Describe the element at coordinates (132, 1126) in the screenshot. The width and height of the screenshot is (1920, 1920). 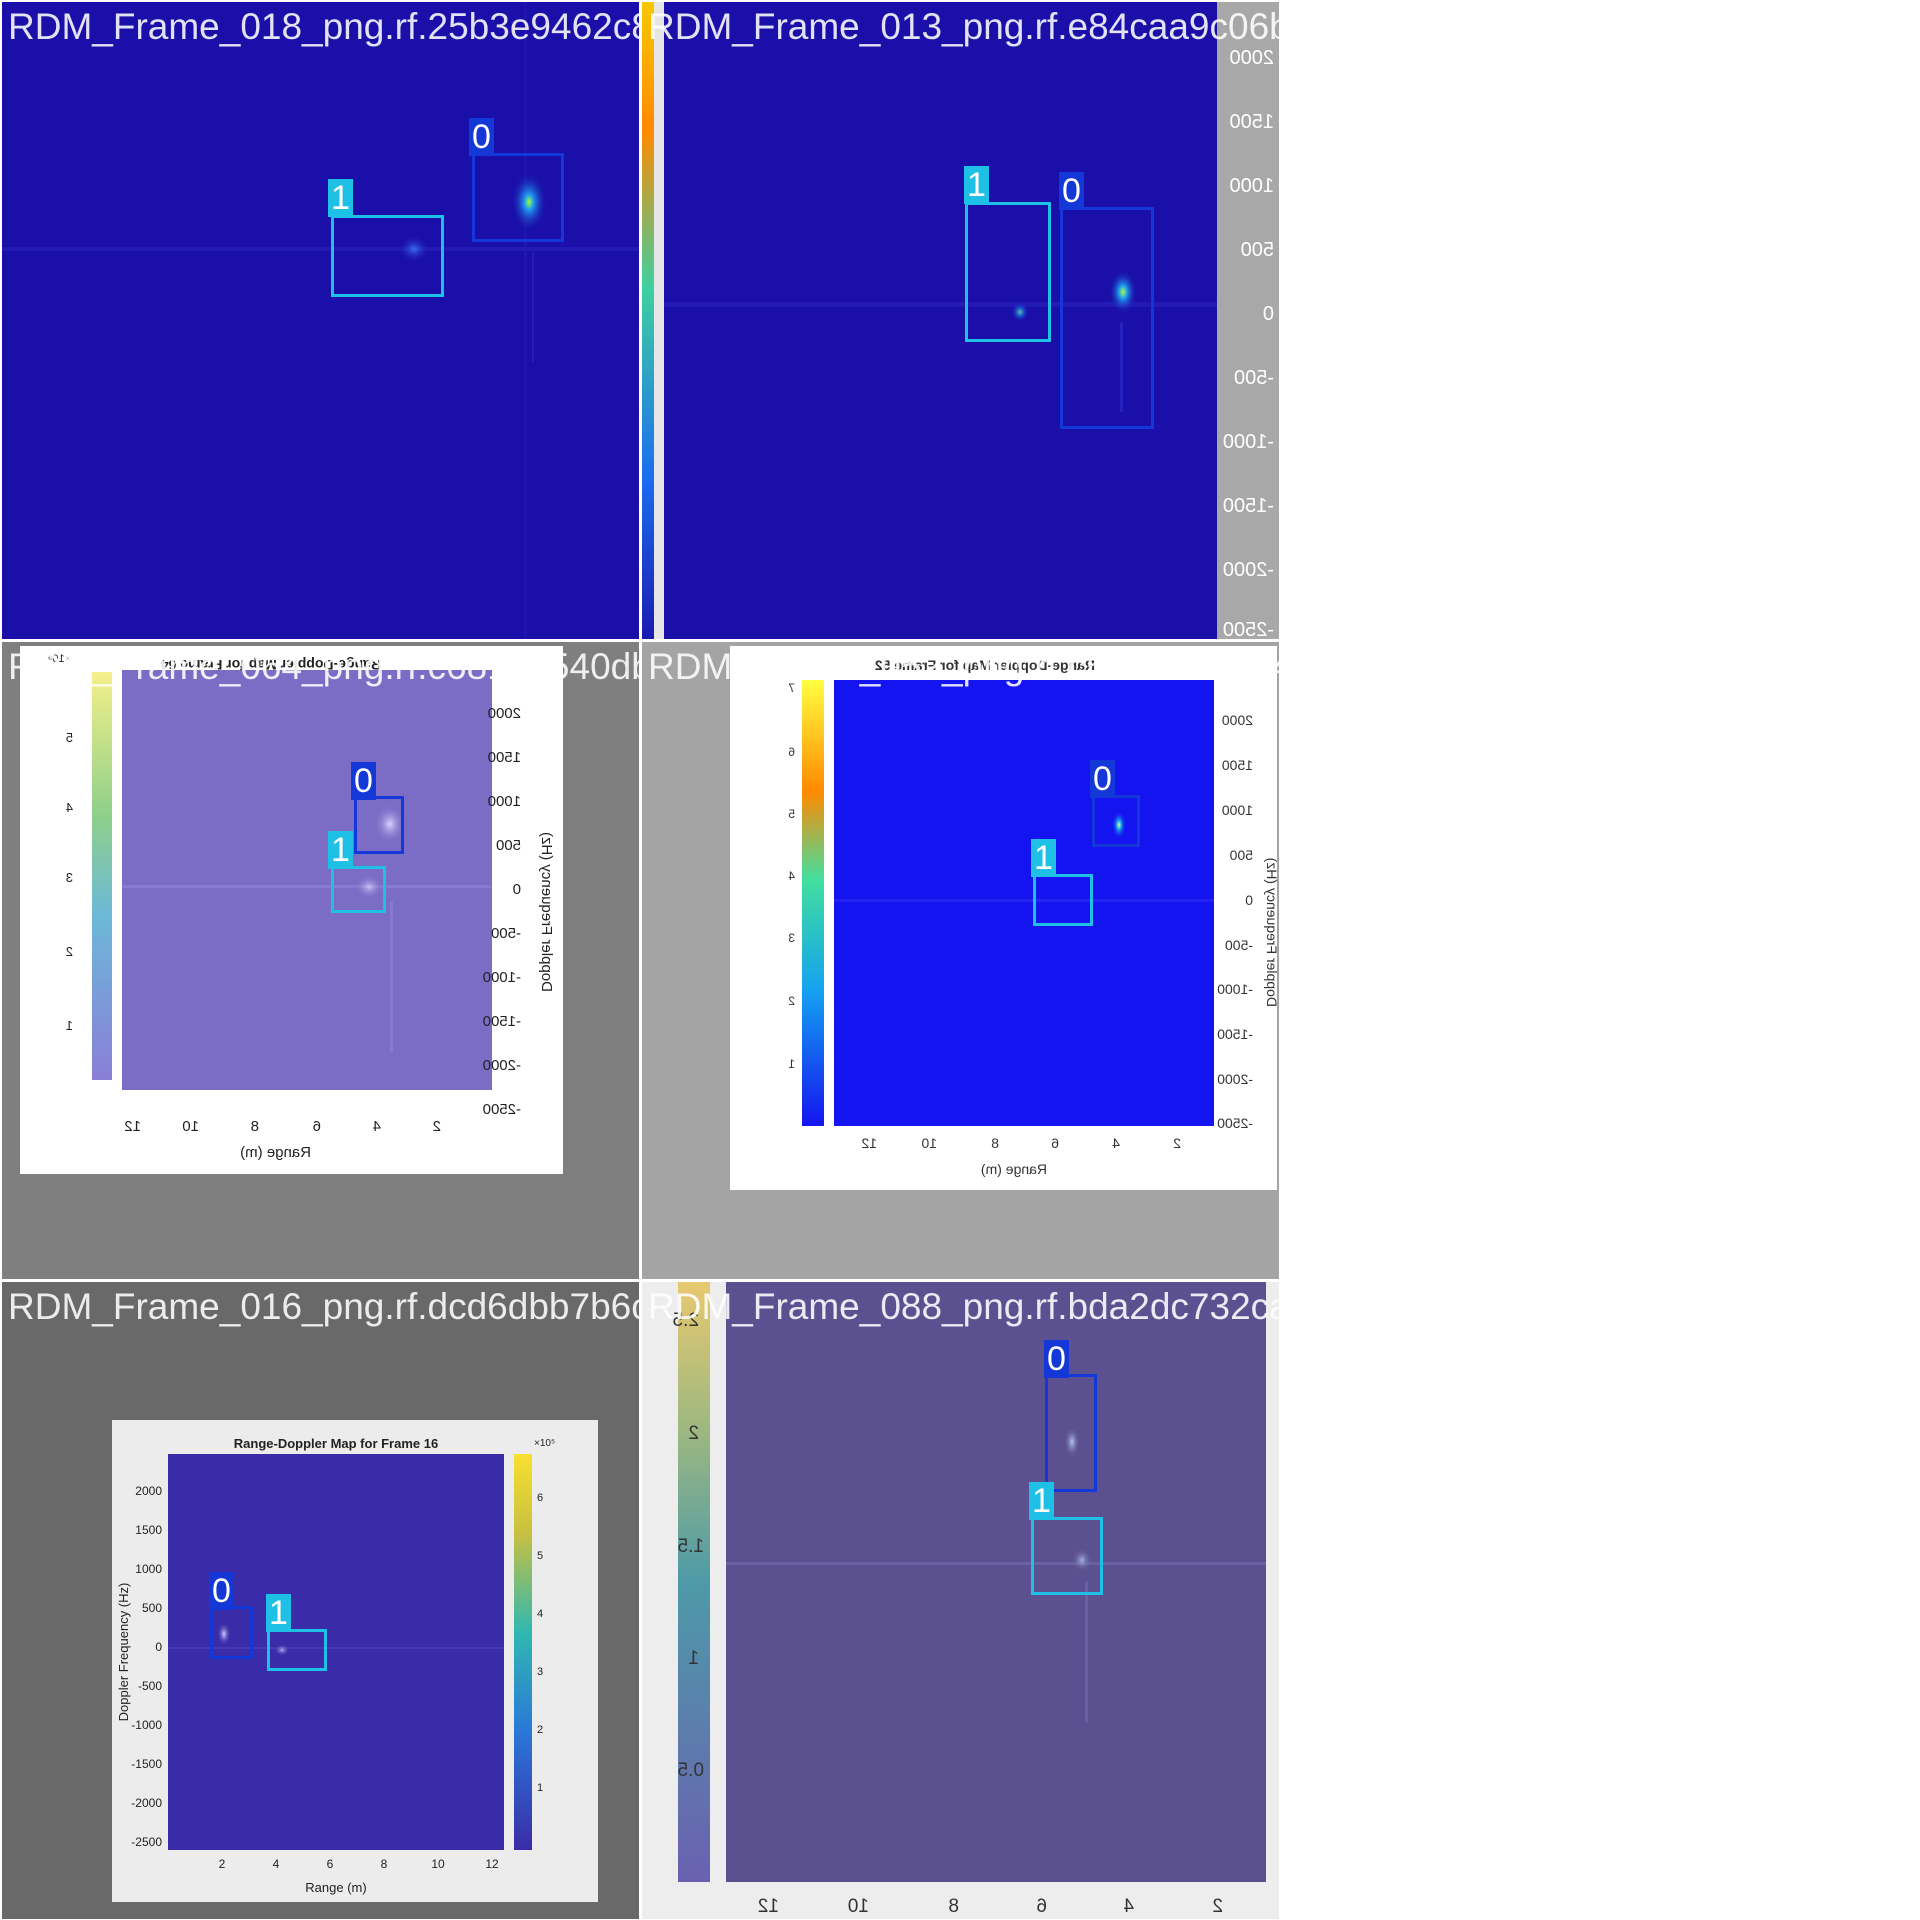
I see `svg-text: 12` at that location.